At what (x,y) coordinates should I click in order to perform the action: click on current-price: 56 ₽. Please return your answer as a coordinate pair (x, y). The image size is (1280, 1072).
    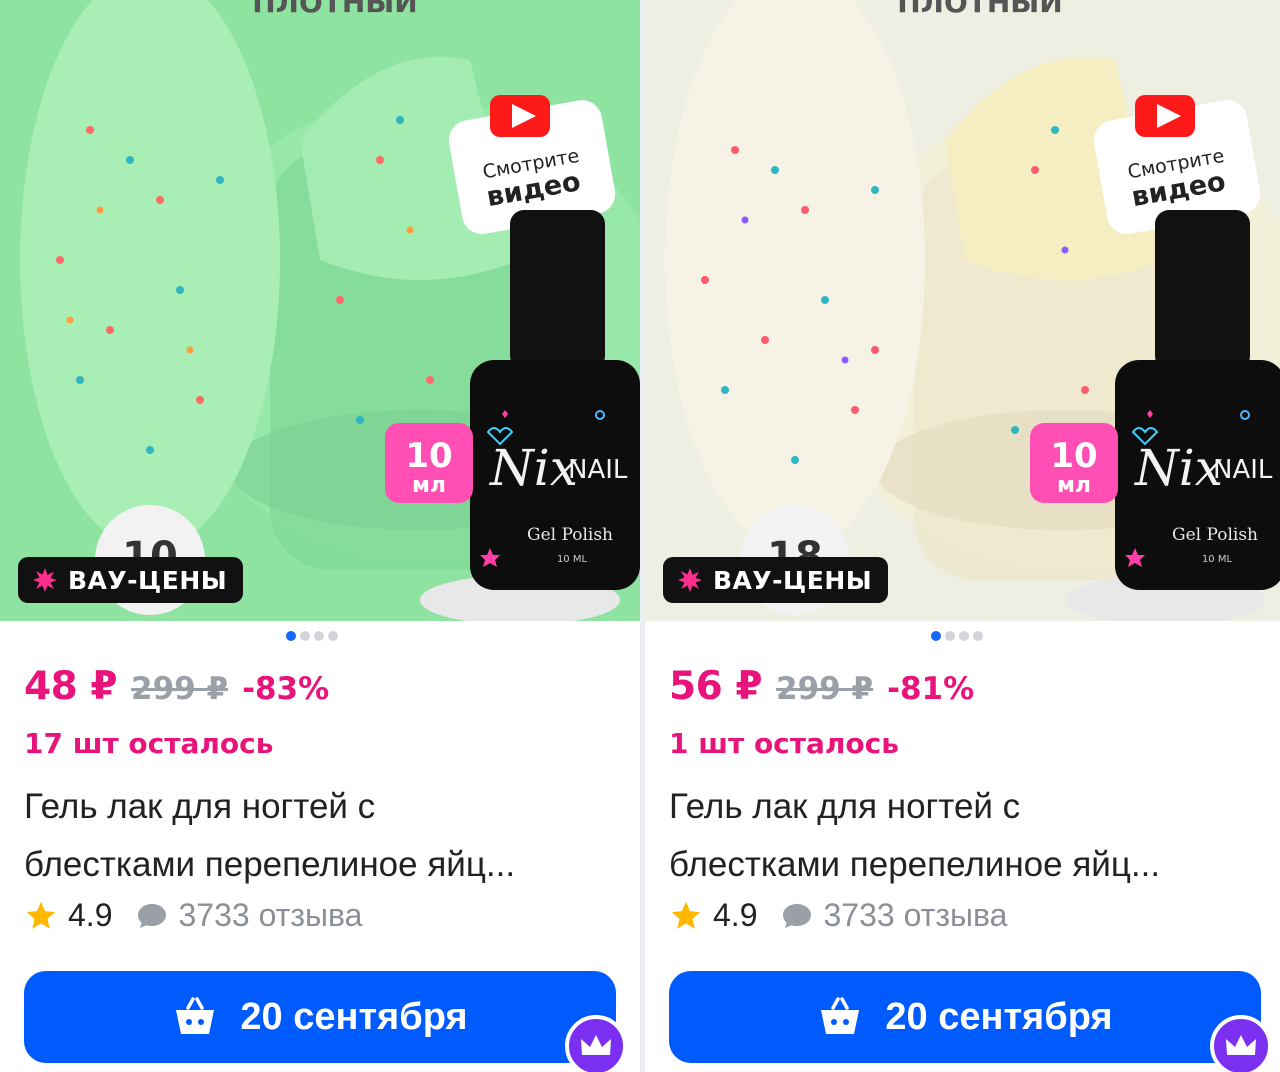
    Looking at the image, I should click on (716, 686).